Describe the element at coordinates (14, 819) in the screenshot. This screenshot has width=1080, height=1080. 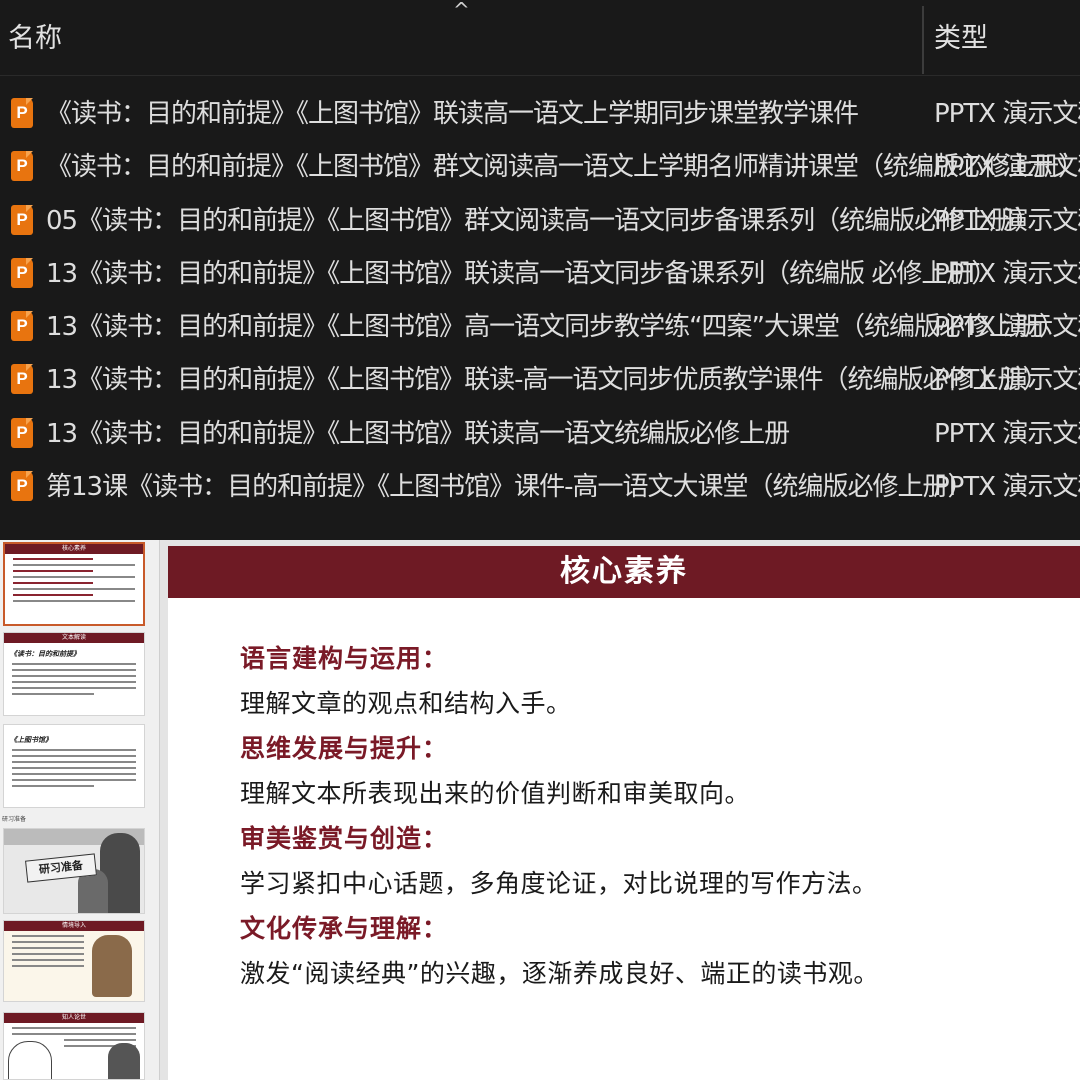
I see `thumbnail-section-label: 研习准备` at that location.